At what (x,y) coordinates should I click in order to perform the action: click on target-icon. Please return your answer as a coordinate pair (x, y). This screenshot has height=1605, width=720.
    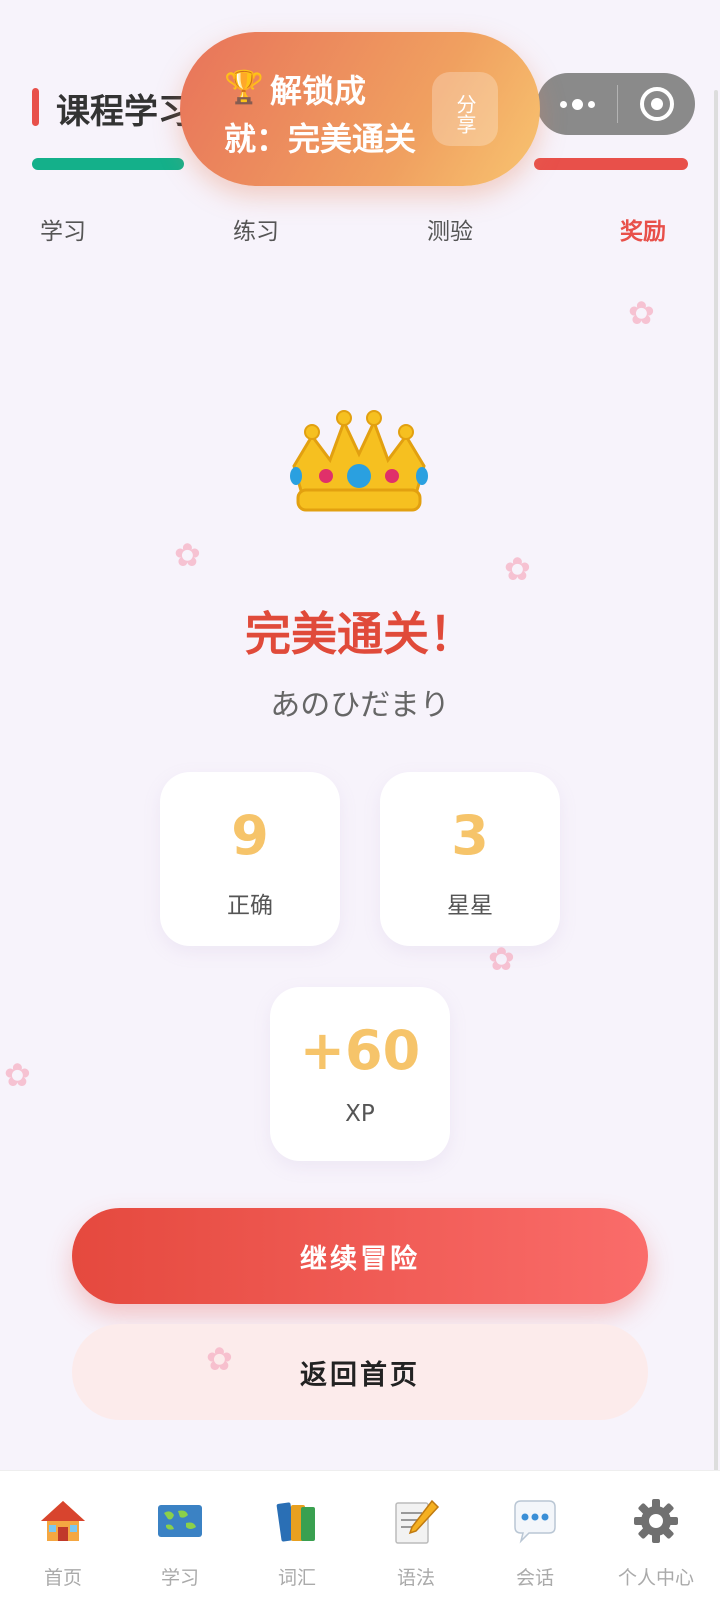
    Looking at the image, I should click on (656, 104).